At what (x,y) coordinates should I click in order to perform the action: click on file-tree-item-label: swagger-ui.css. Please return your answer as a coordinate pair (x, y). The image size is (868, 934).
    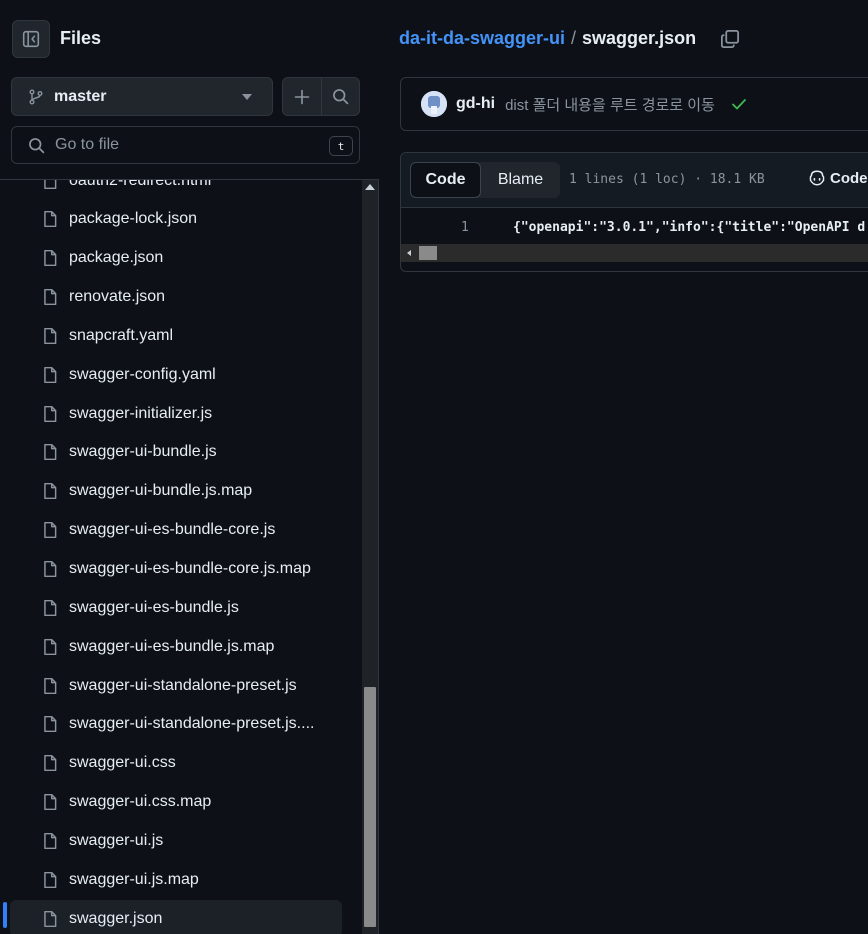
    Looking at the image, I should click on (122, 763).